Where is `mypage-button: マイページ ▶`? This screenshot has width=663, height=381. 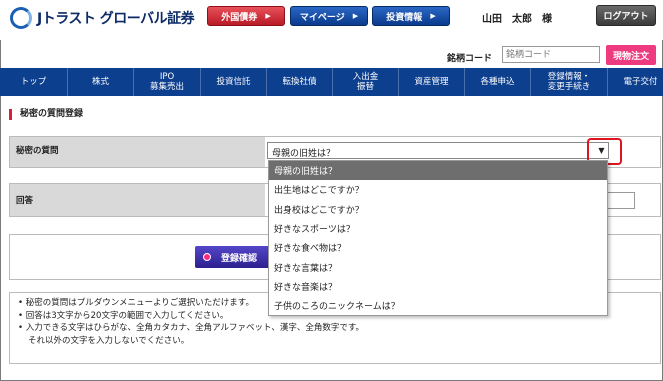 mypage-button: マイページ ▶ is located at coordinates (329, 16).